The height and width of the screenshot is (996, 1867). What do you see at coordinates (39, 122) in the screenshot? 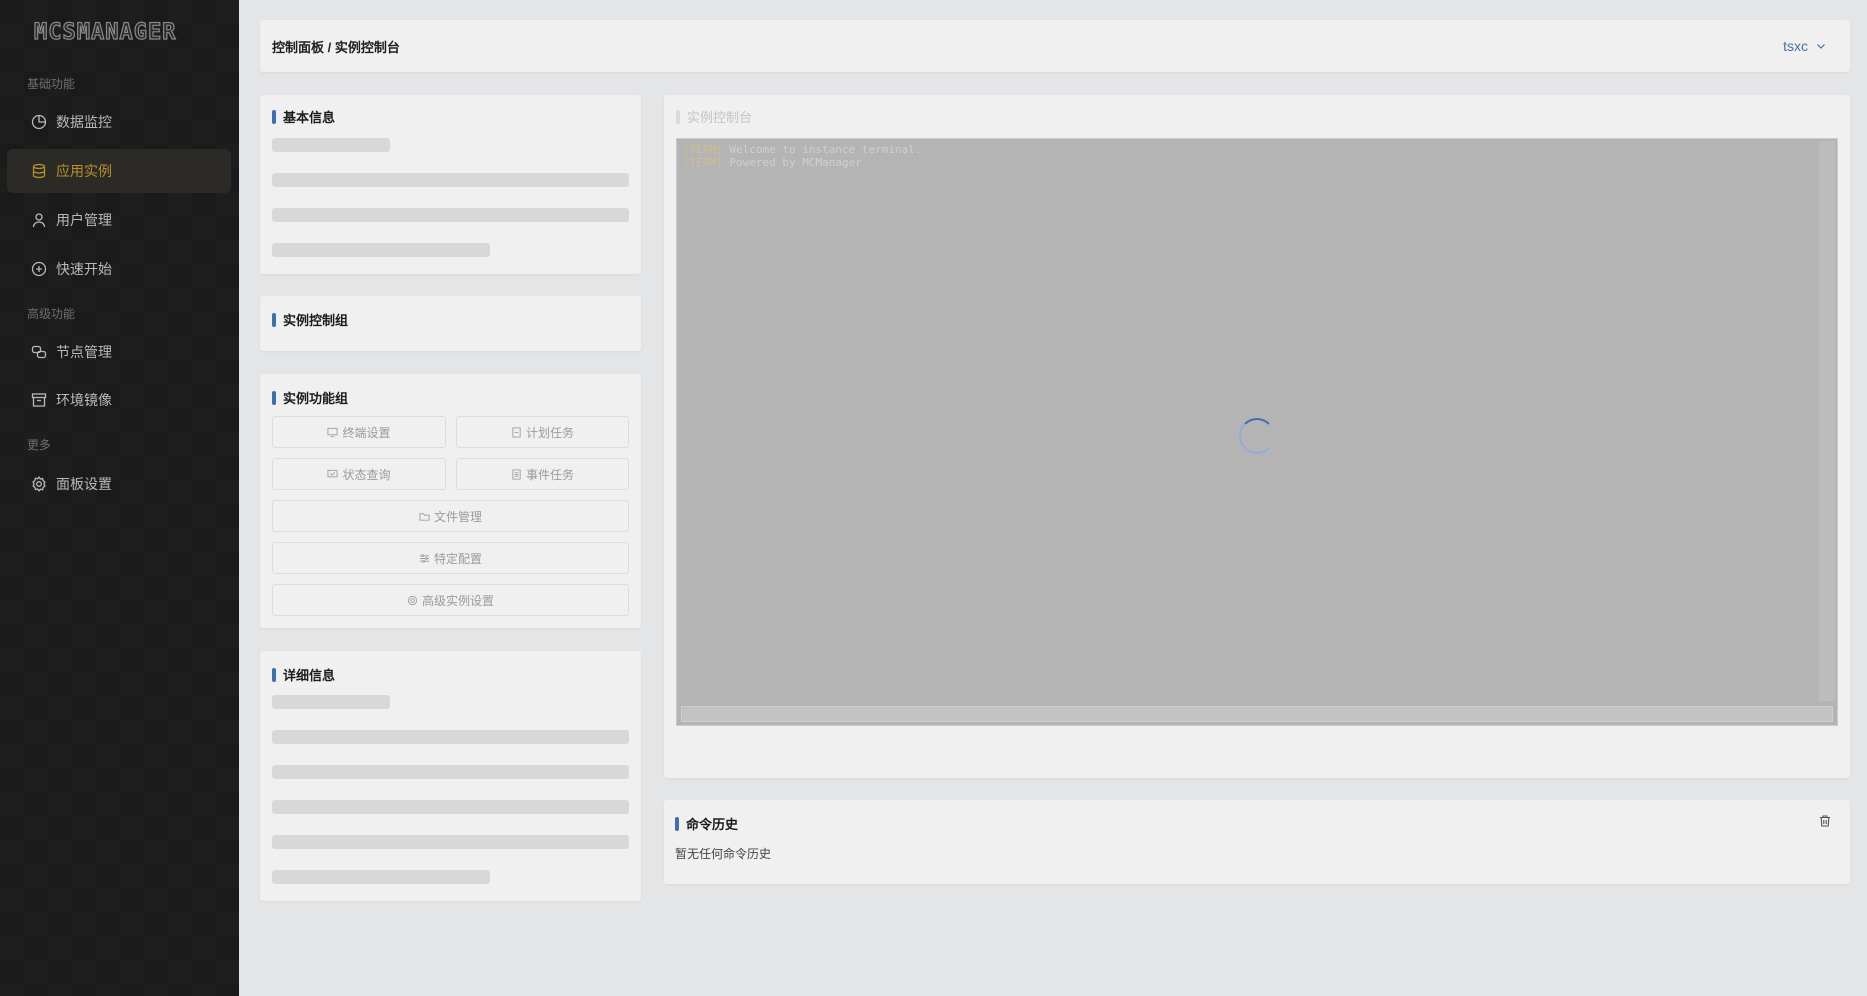
I see `pie-chart-icon` at bounding box center [39, 122].